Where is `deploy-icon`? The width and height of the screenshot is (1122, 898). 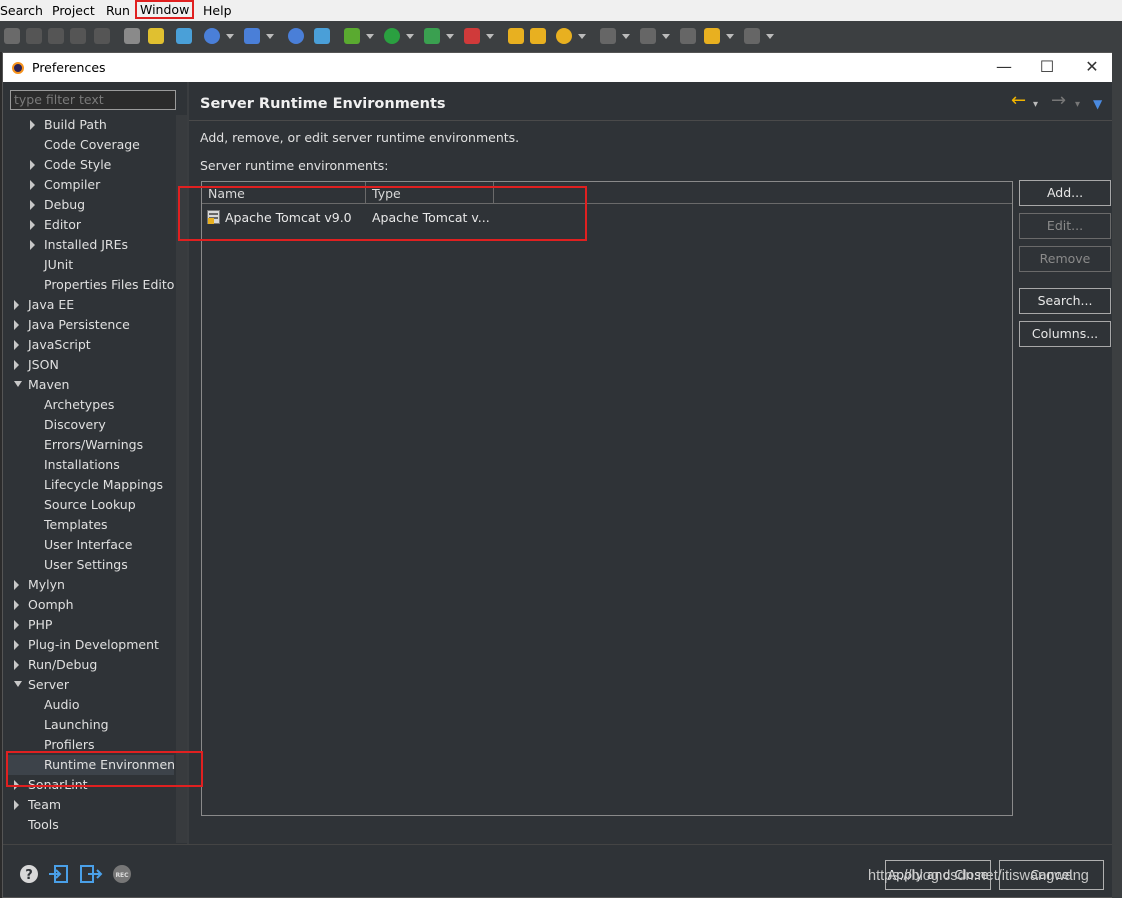 deploy-icon is located at coordinates (322, 36).